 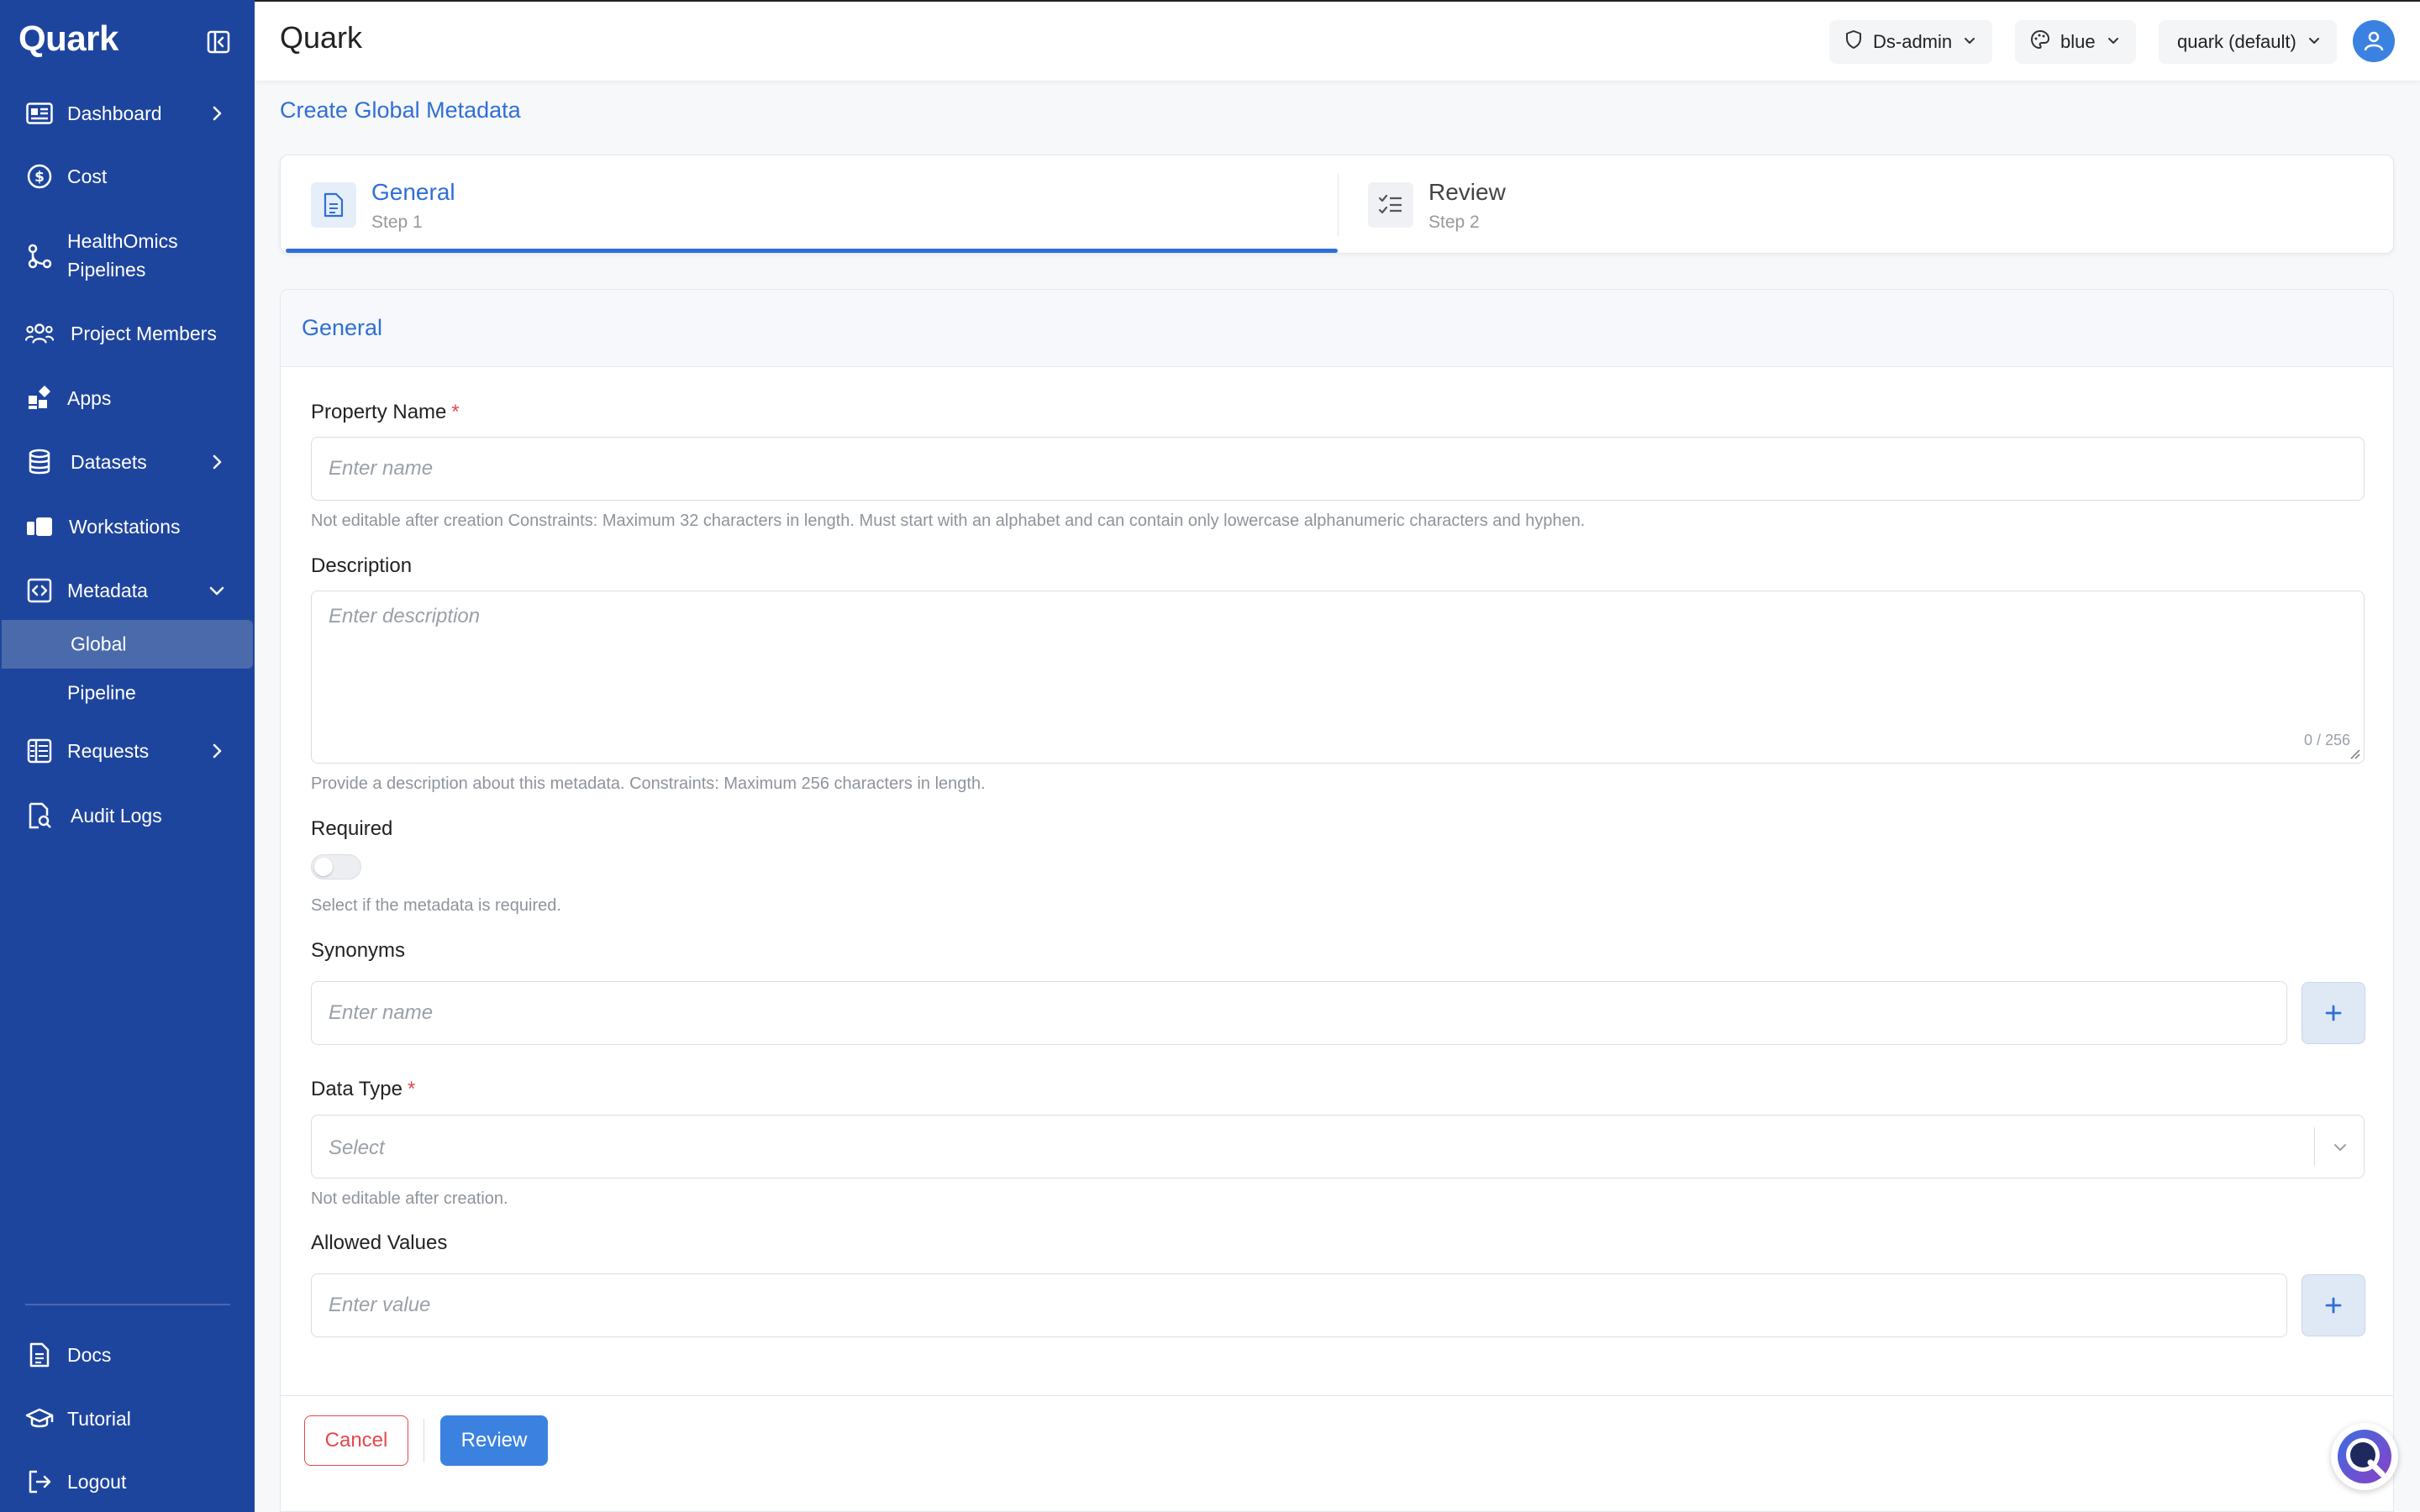 I want to click on list-icon, so click(x=39, y=751).